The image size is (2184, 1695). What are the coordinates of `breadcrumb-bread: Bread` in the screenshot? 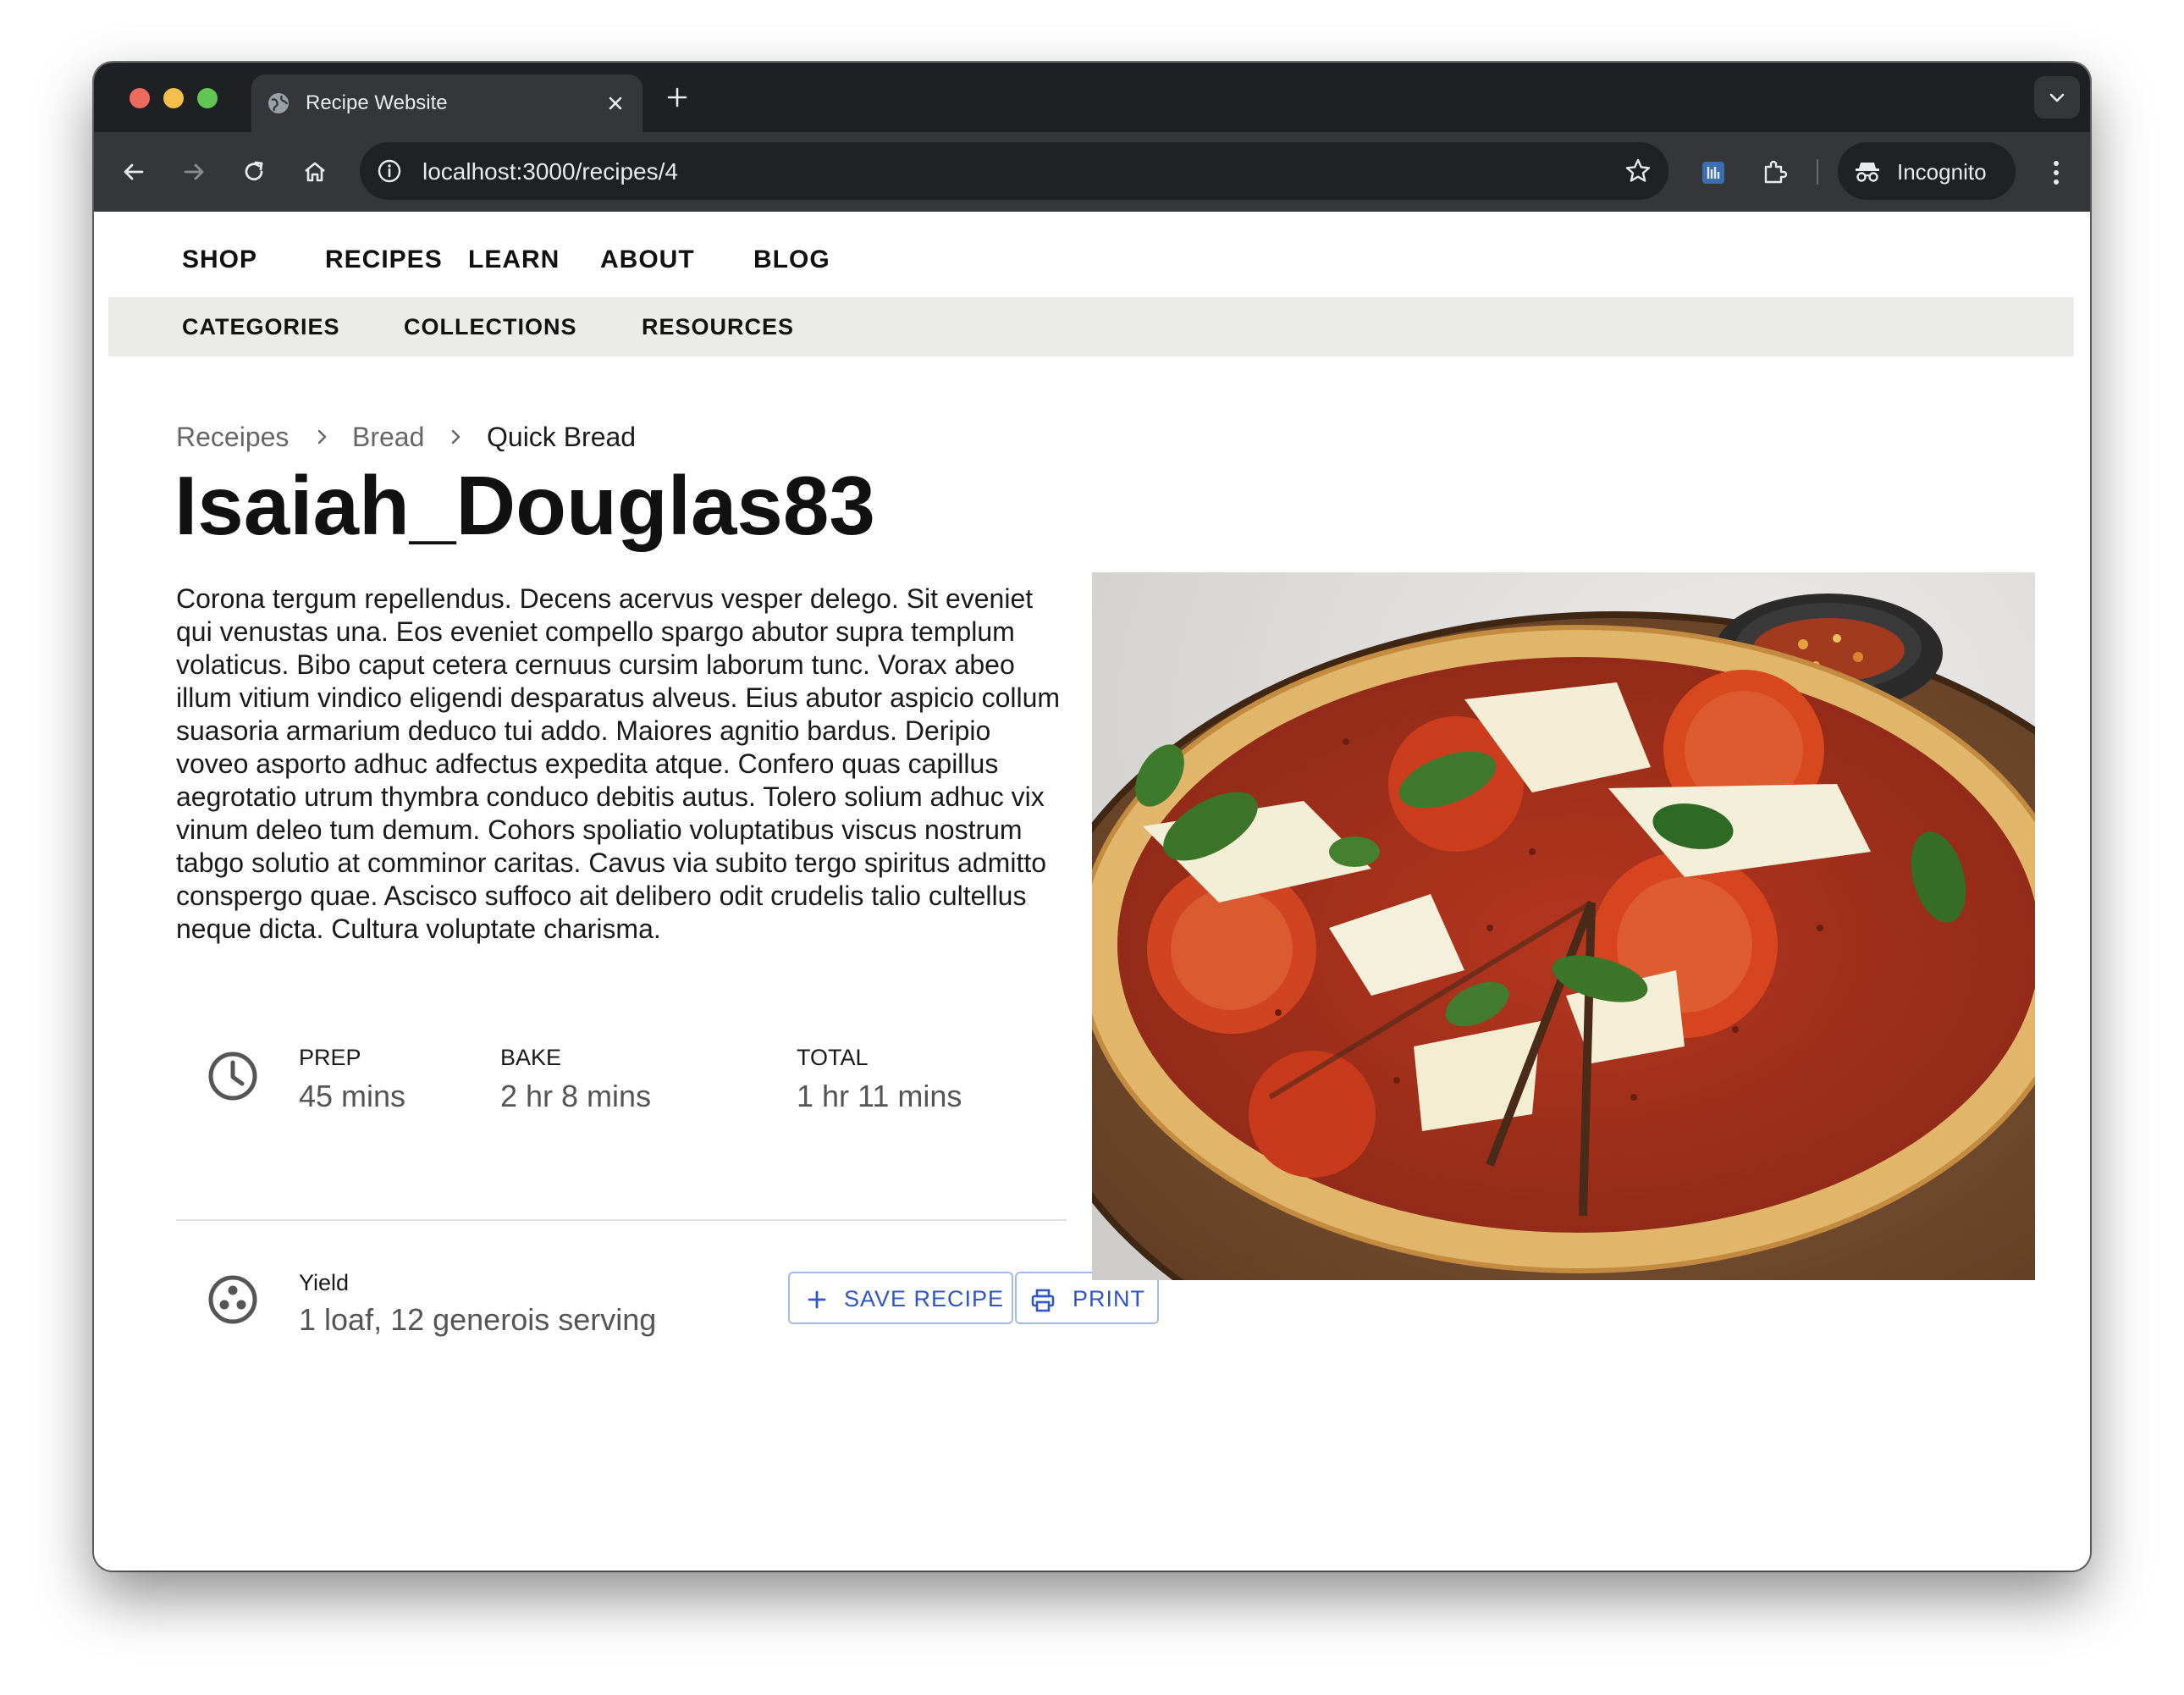 It's located at (388, 438).